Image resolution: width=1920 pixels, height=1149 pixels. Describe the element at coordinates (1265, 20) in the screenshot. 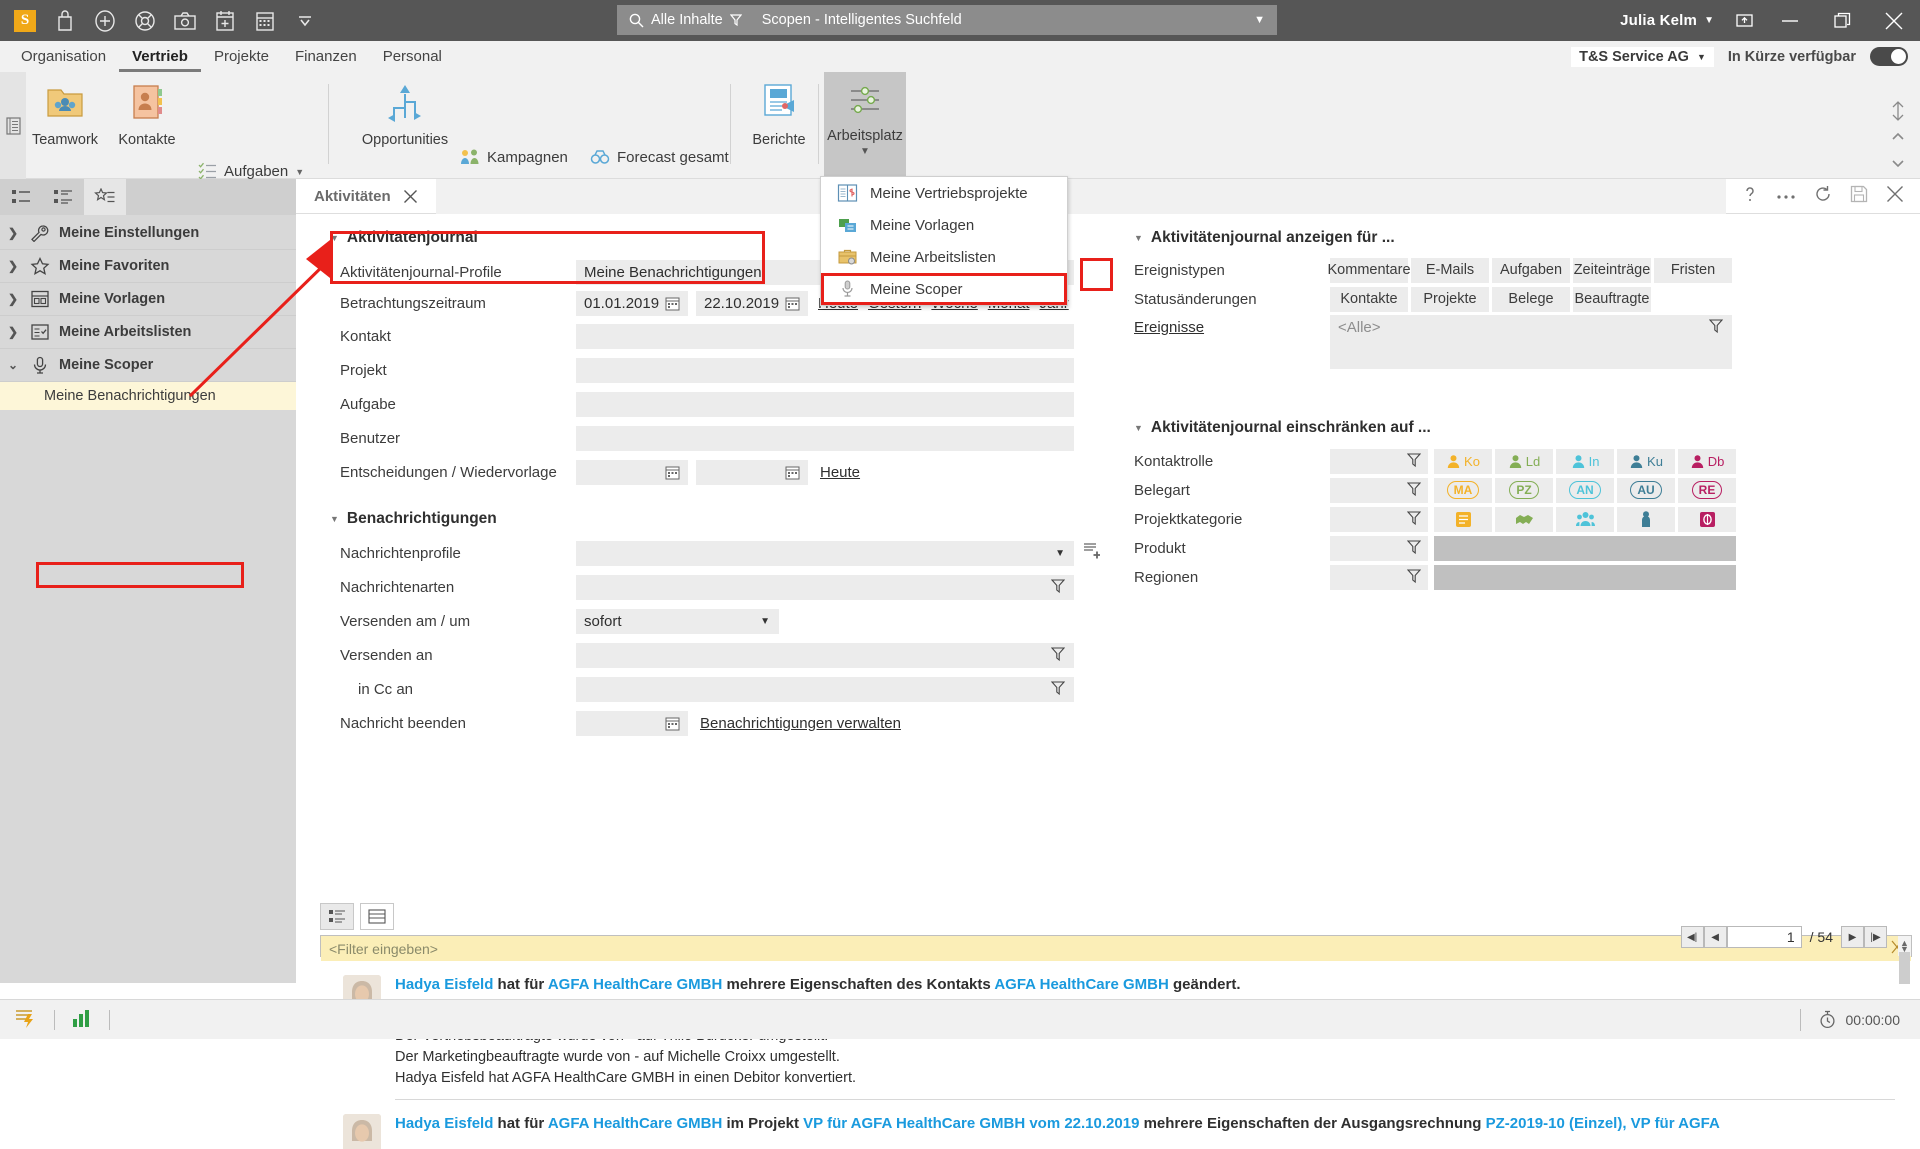

I see `search-dropdown-icon: ▼` at that location.